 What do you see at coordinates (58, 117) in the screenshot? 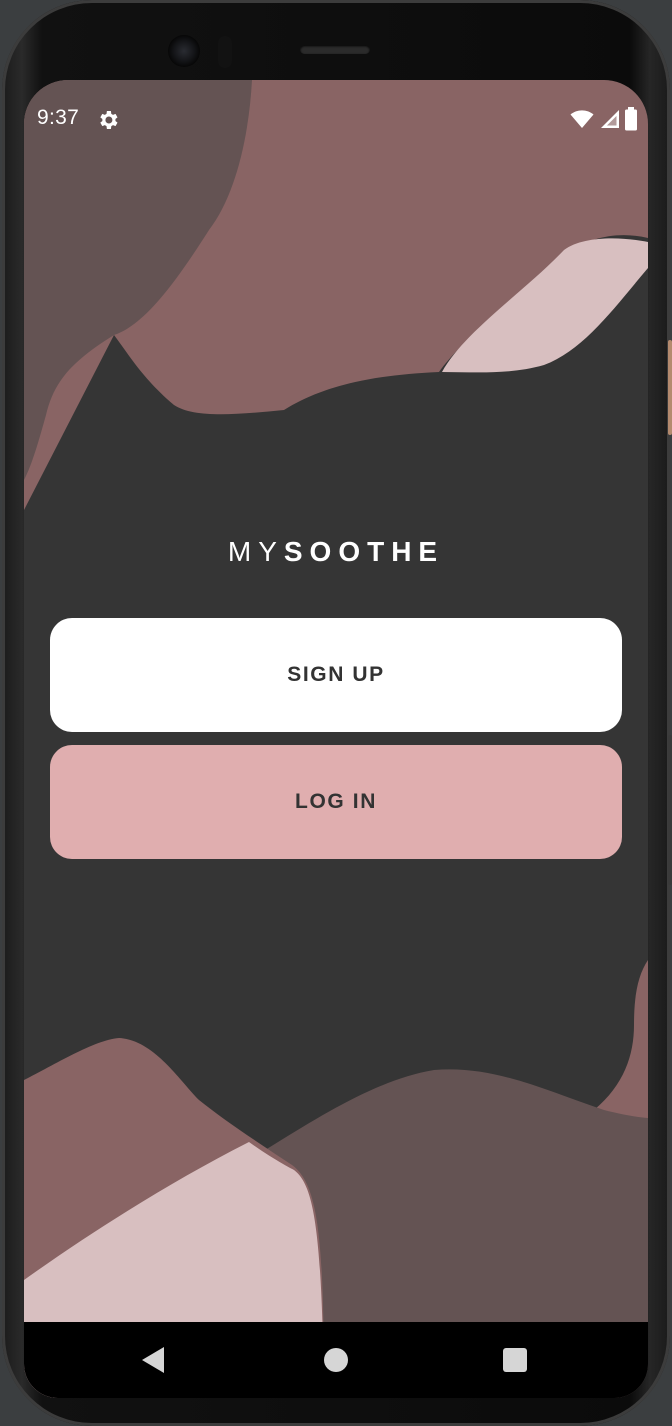
I see `status-time: 9:37` at bounding box center [58, 117].